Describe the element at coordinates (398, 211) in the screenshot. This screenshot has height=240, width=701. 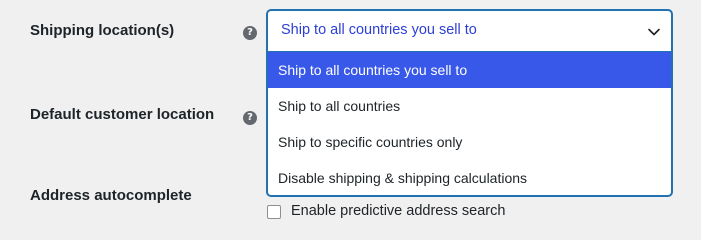
I see `predictive-address-checkbox-label: Enable predictive address search` at that location.